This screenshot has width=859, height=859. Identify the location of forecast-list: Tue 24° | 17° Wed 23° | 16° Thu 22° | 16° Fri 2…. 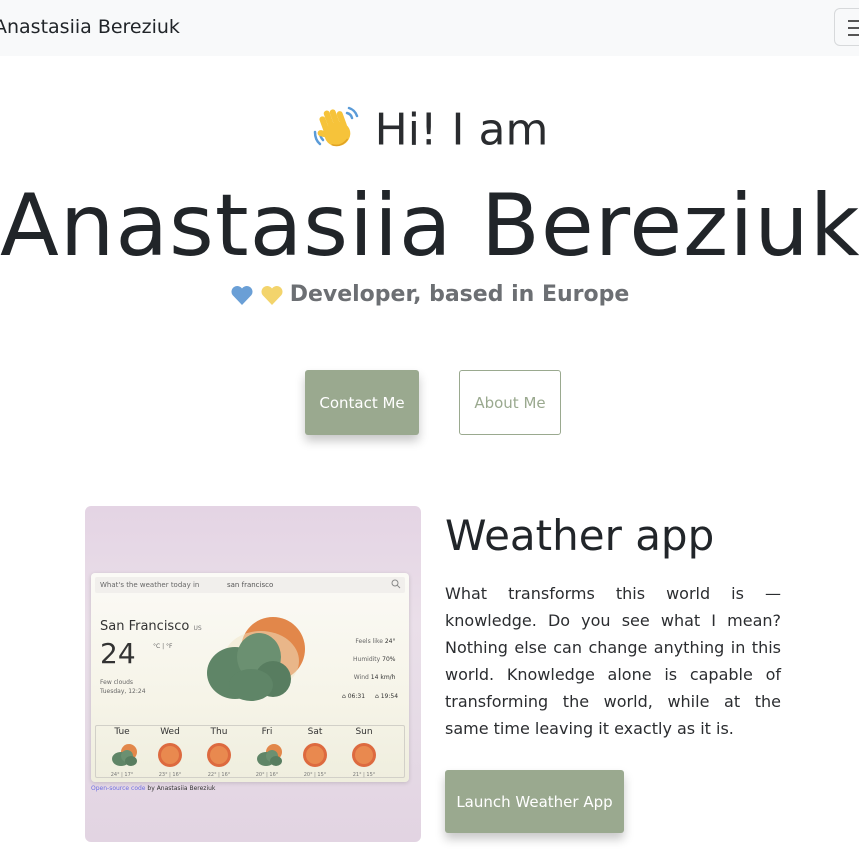
(250, 751).